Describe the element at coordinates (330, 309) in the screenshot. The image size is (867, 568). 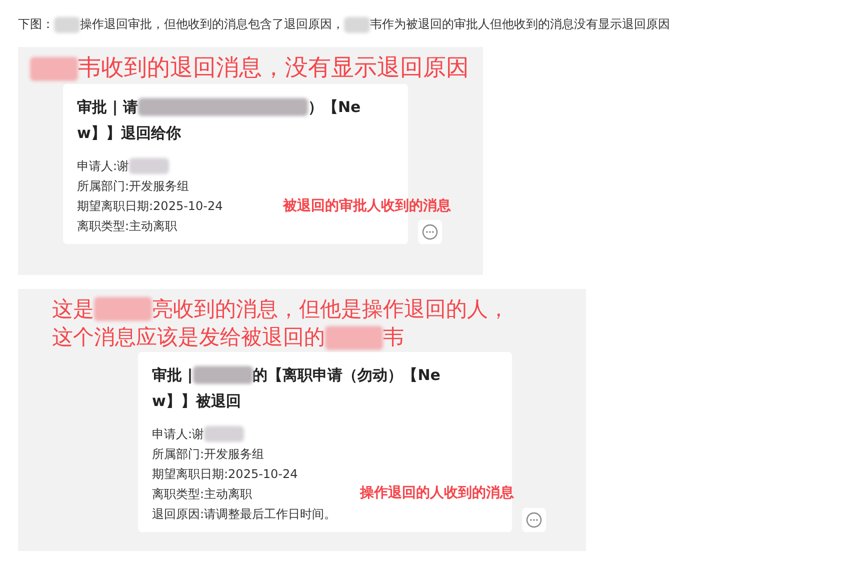
I see `caption-text: 亮收到的消息，但他是操作退回的人，` at that location.